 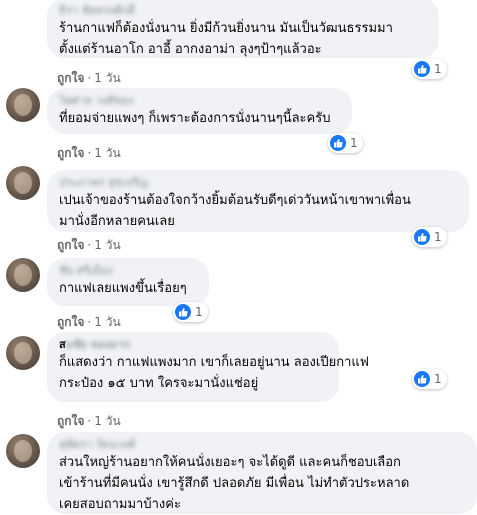 What do you see at coordinates (243, 11) in the screenshot?
I see `comment-author: ธีรา ชัยทรงศักดิ์` at bounding box center [243, 11].